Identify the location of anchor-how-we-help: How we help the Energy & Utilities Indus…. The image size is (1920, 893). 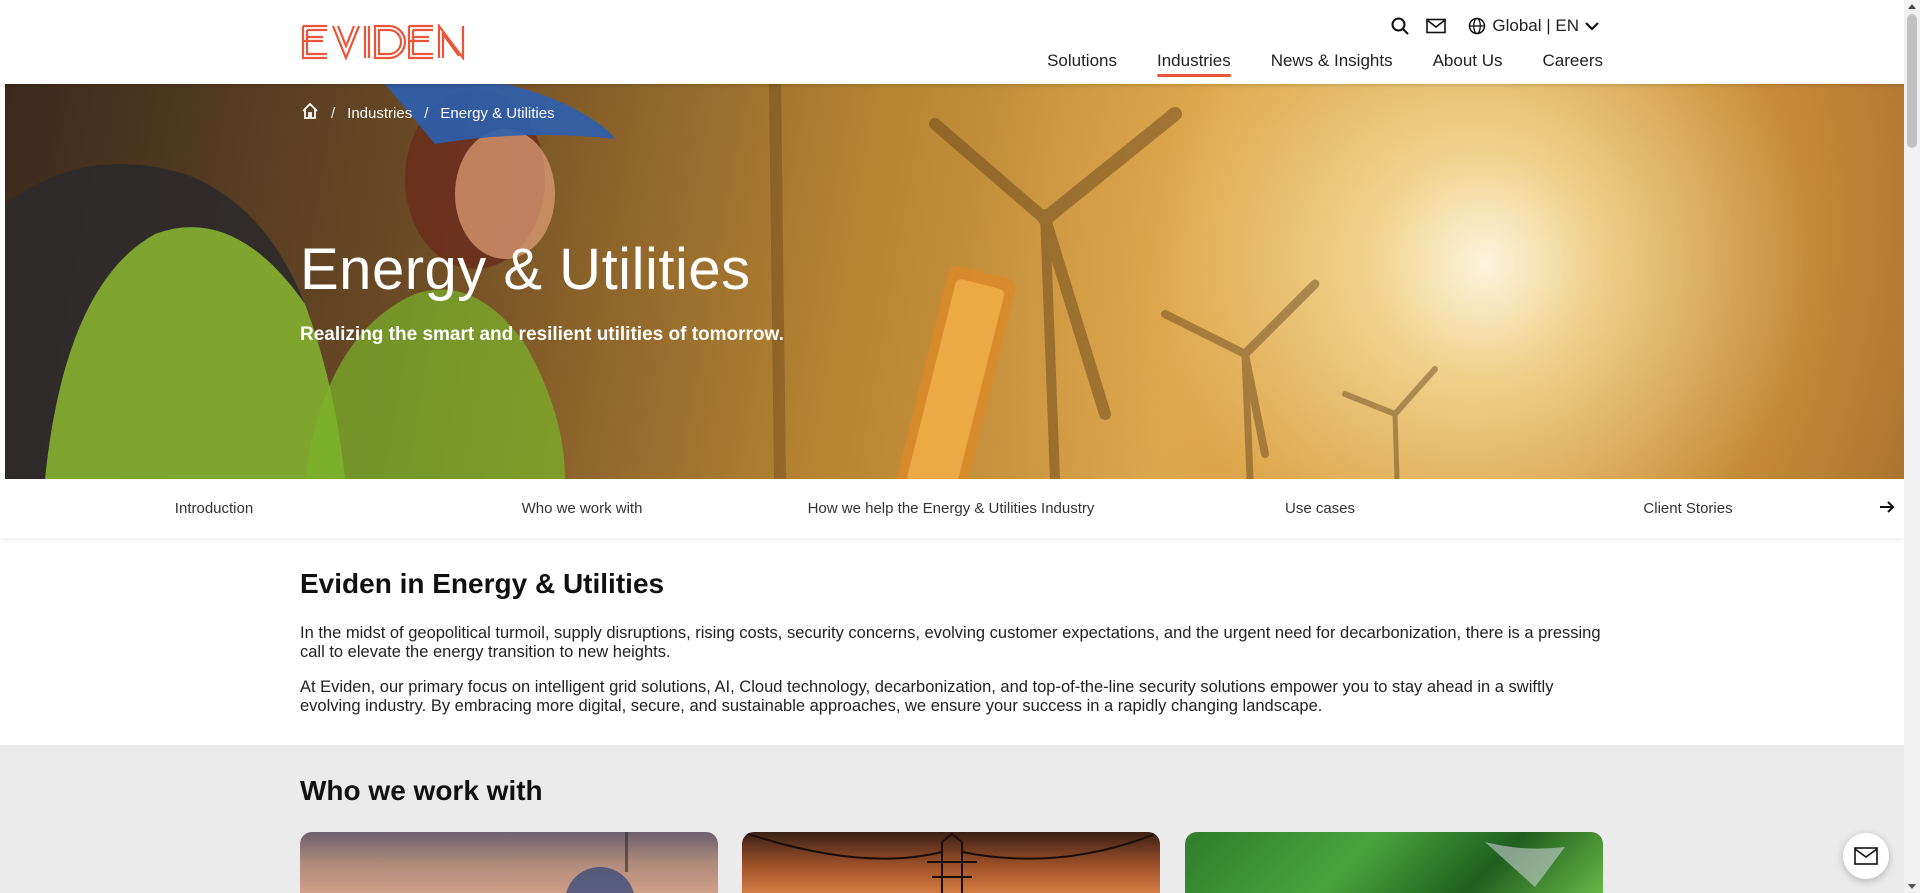
(951, 508).